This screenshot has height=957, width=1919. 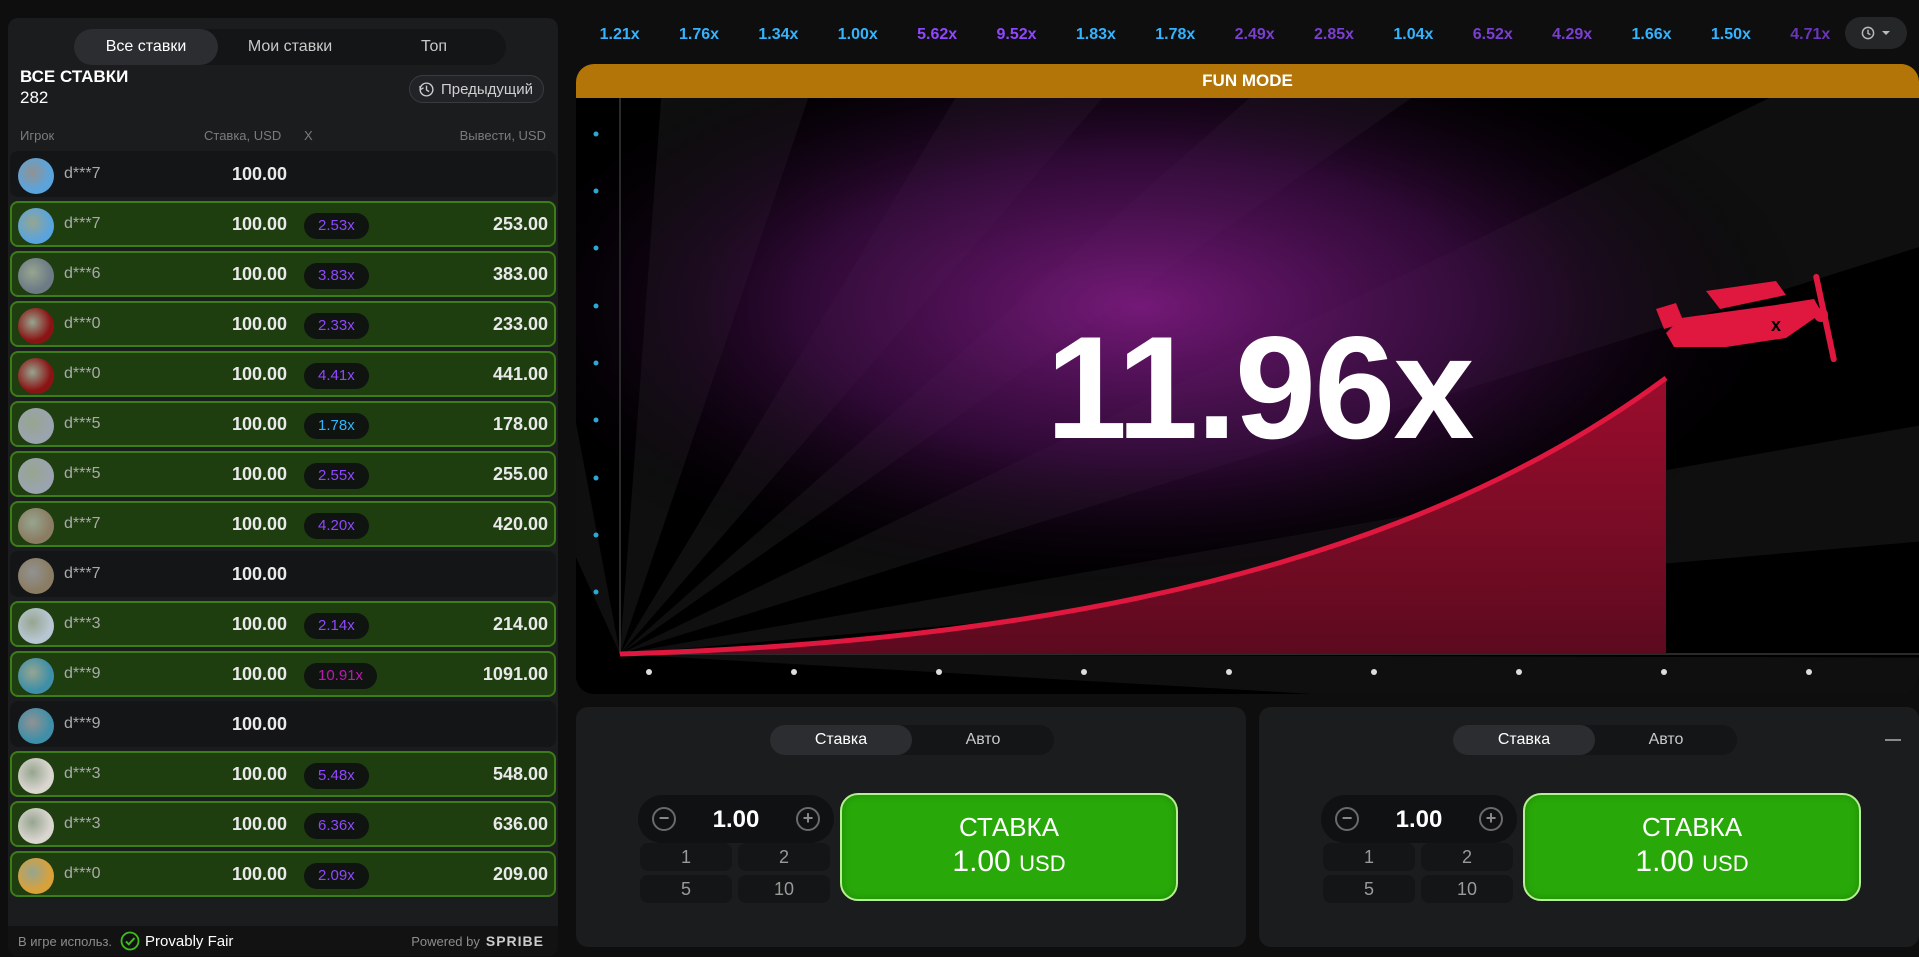 I want to click on multiplier-badge: 5.48x, so click(x=336, y=776).